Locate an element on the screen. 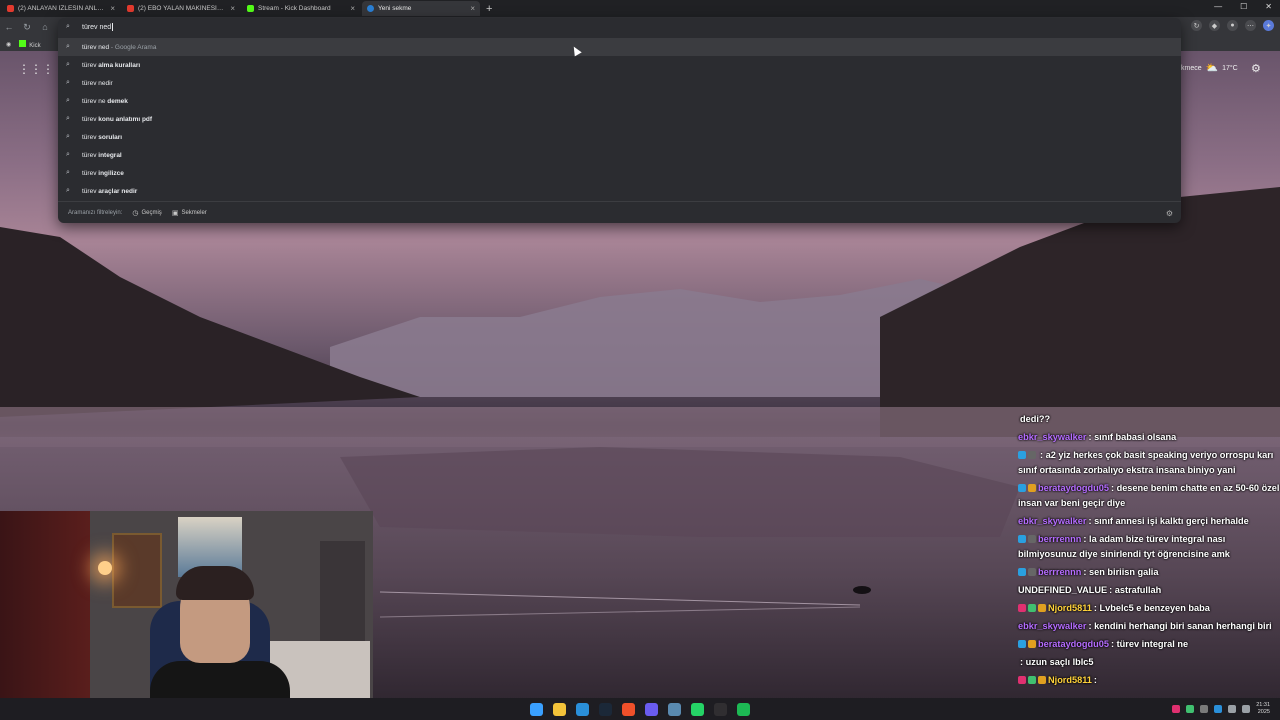 The width and height of the screenshot is (1280, 720). windows-taskbar is located at coordinates (640, 709).